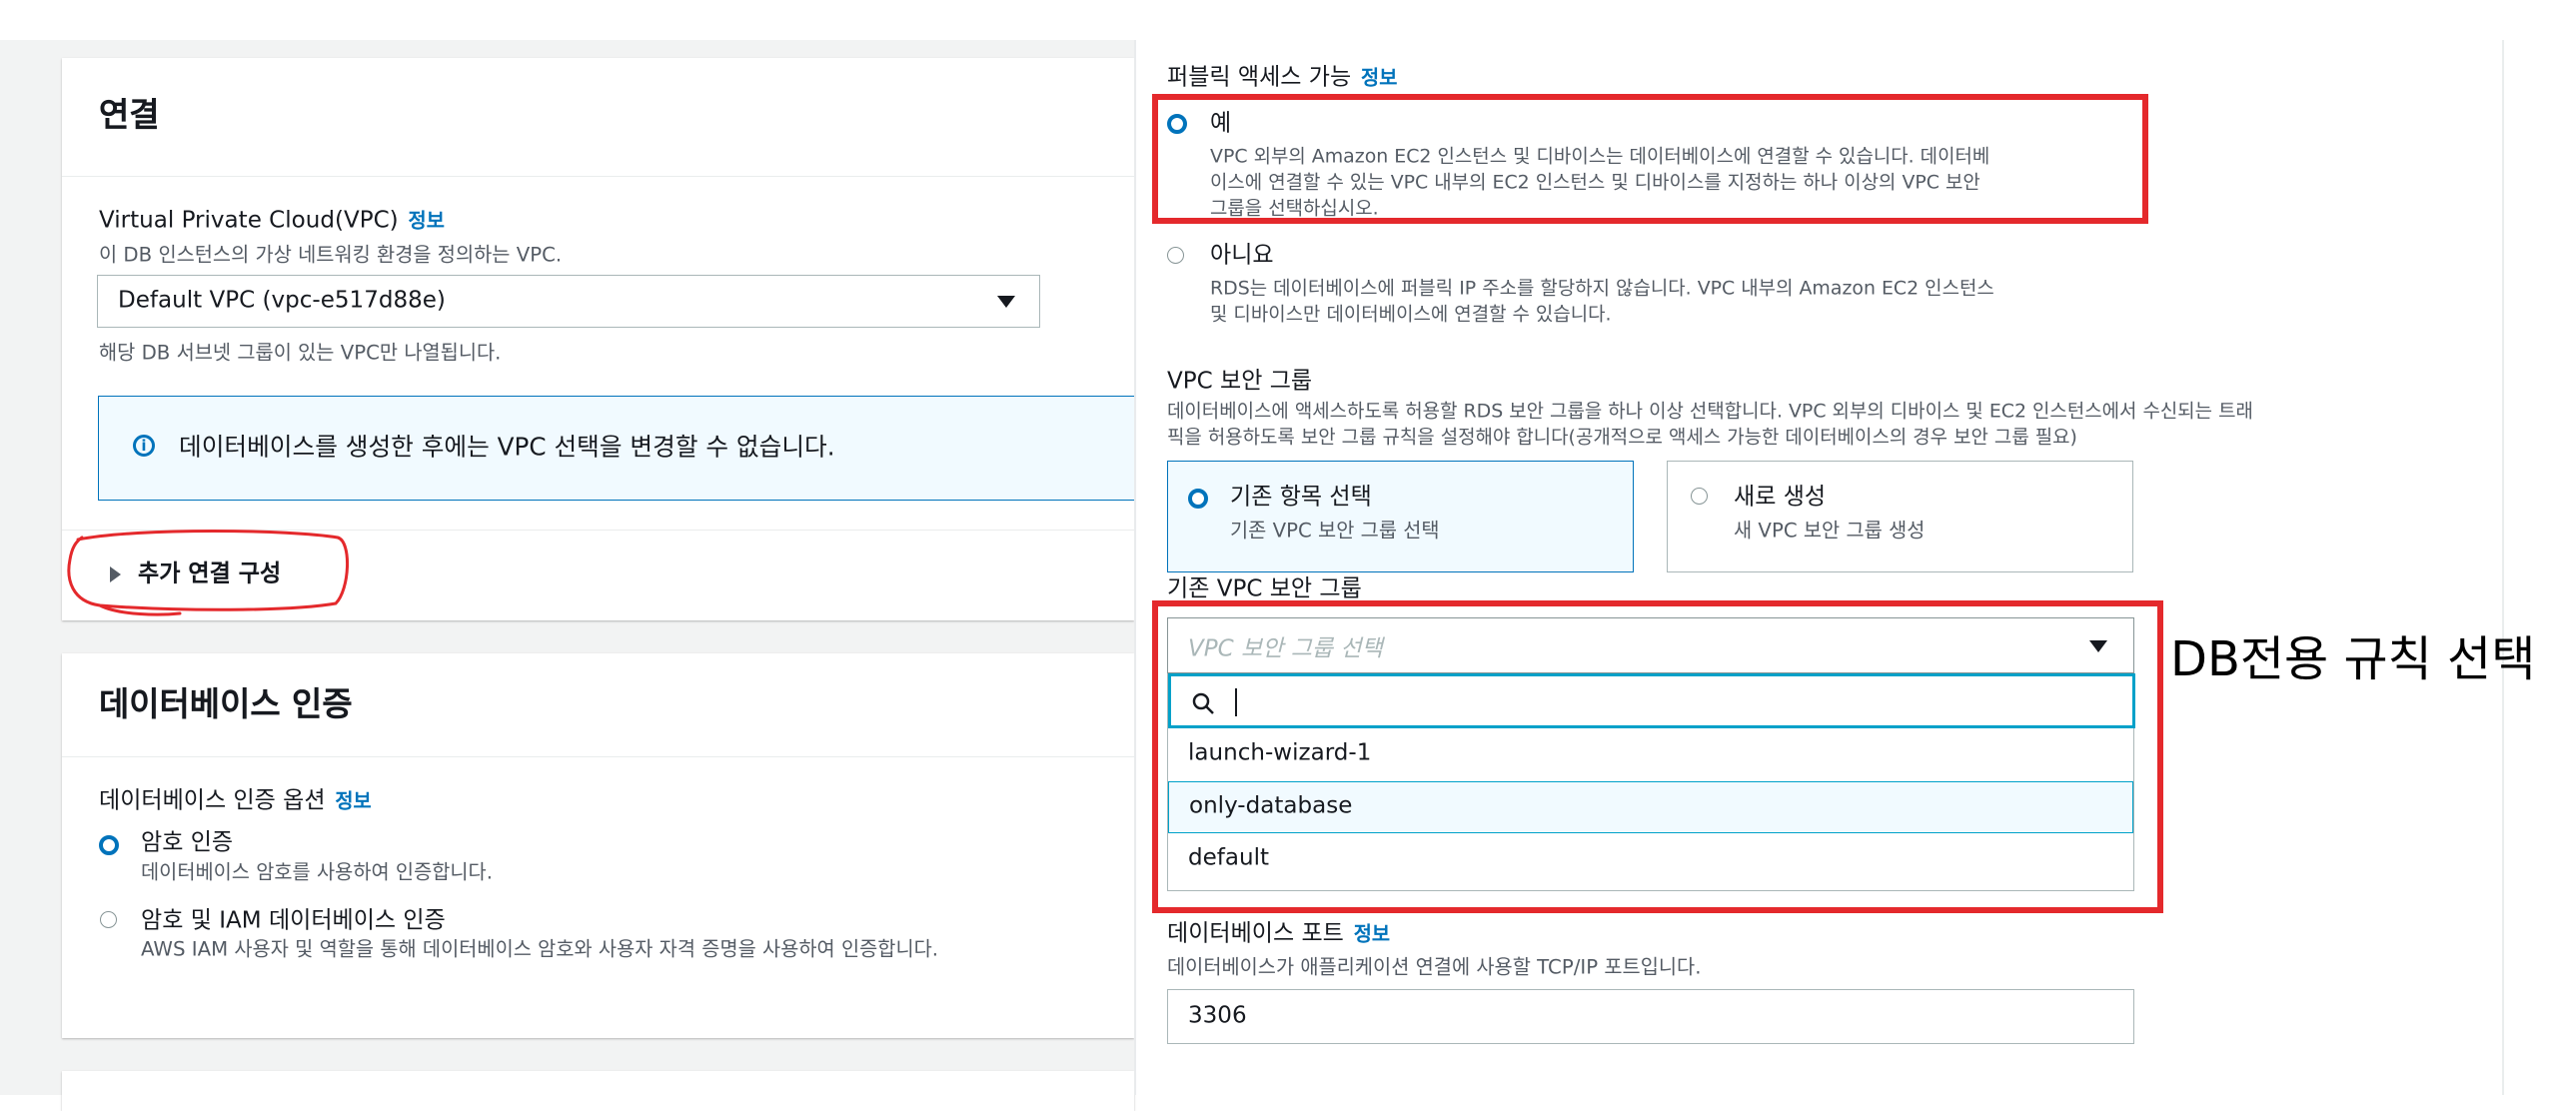 The image size is (2576, 1111). What do you see at coordinates (1379, 78) in the screenshot?
I see `public-access-info-link: 정보` at bounding box center [1379, 78].